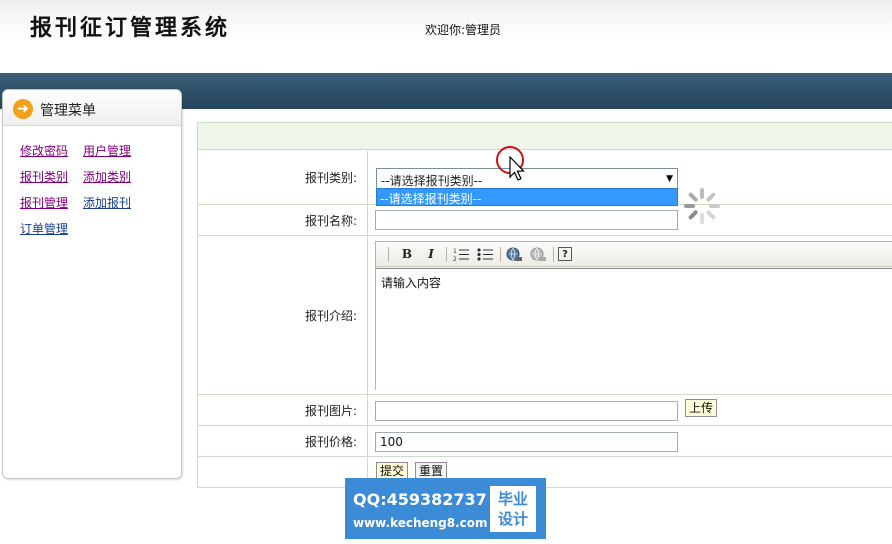 This screenshot has width=892, height=544. Describe the element at coordinates (107, 150) in the screenshot. I see `sidebar-link-user-management: 用户管理` at that location.